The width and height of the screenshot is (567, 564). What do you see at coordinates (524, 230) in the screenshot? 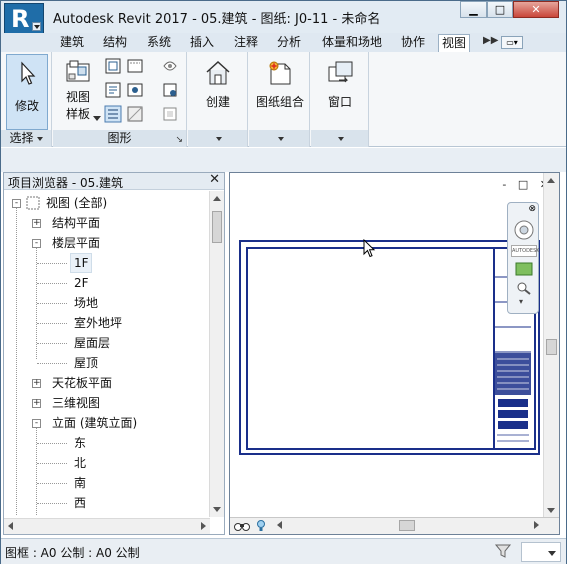
I see `steering-wheel-icon` at bounding box center [524, 230].